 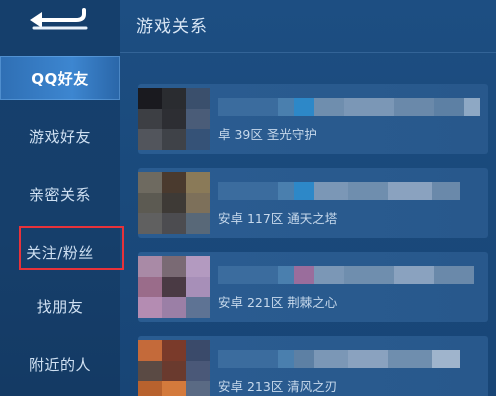 I want to click on sidebar-item-label: 游戏好友, so click(x=59, y=136).